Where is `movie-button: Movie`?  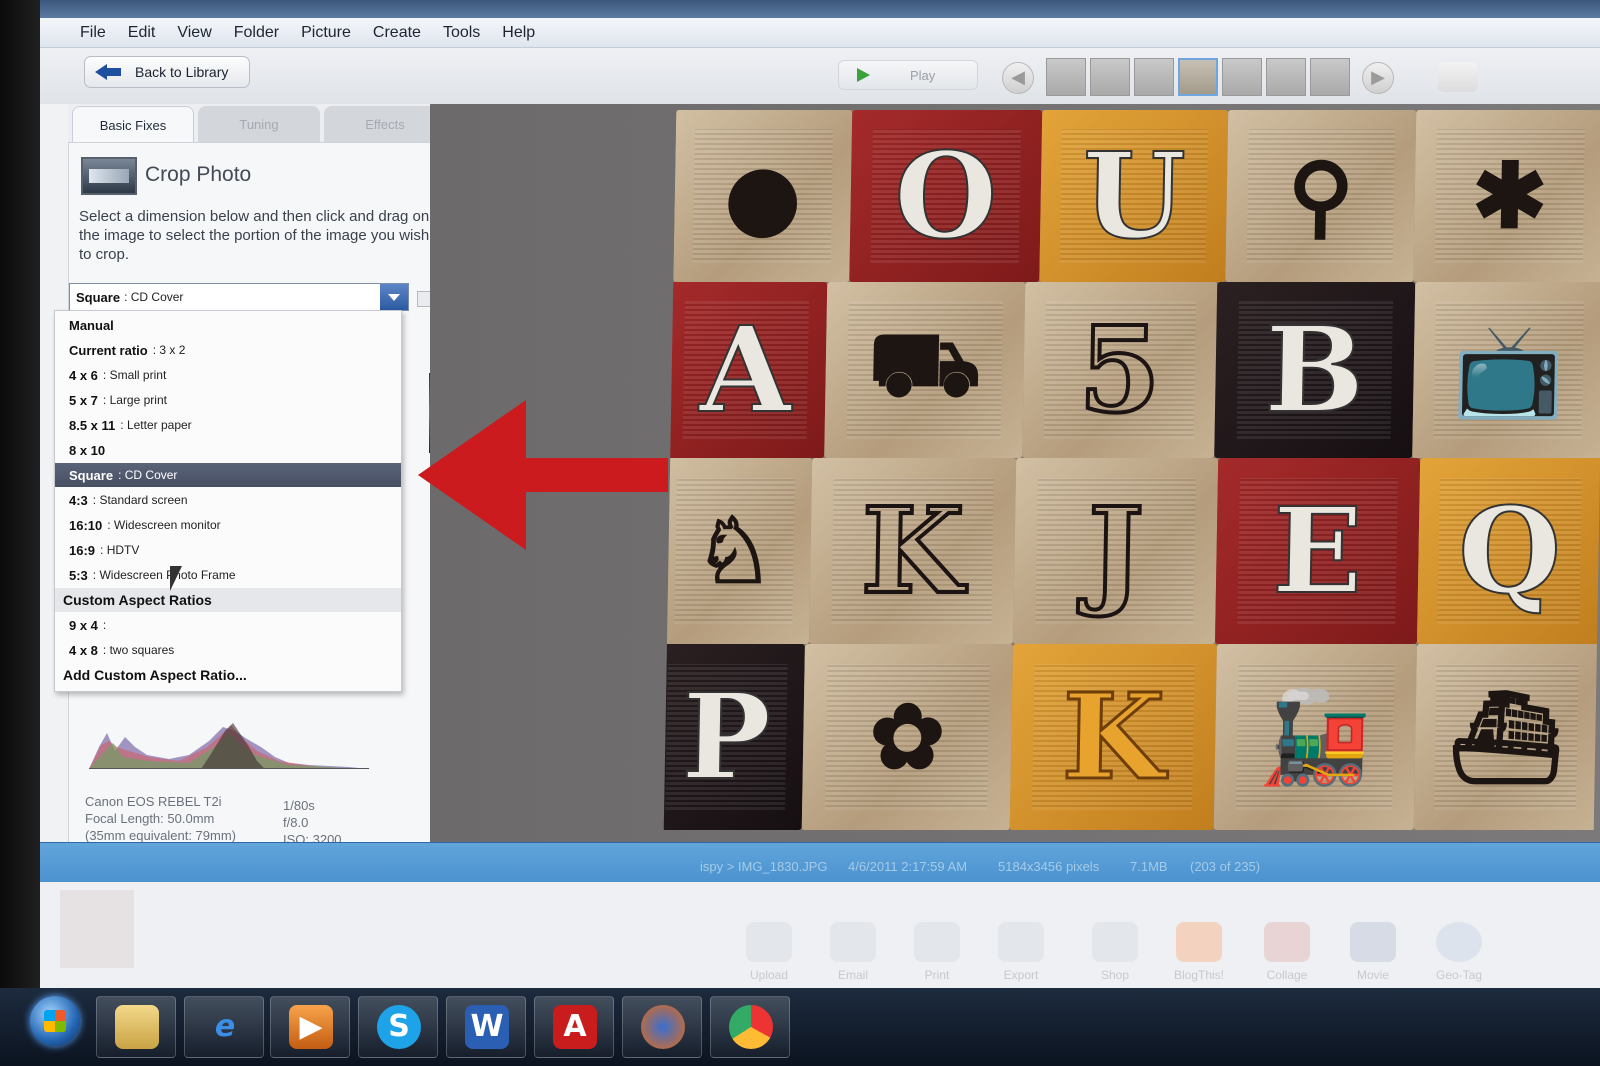
movie-button: Movie is located at coordinates (1373, 952).